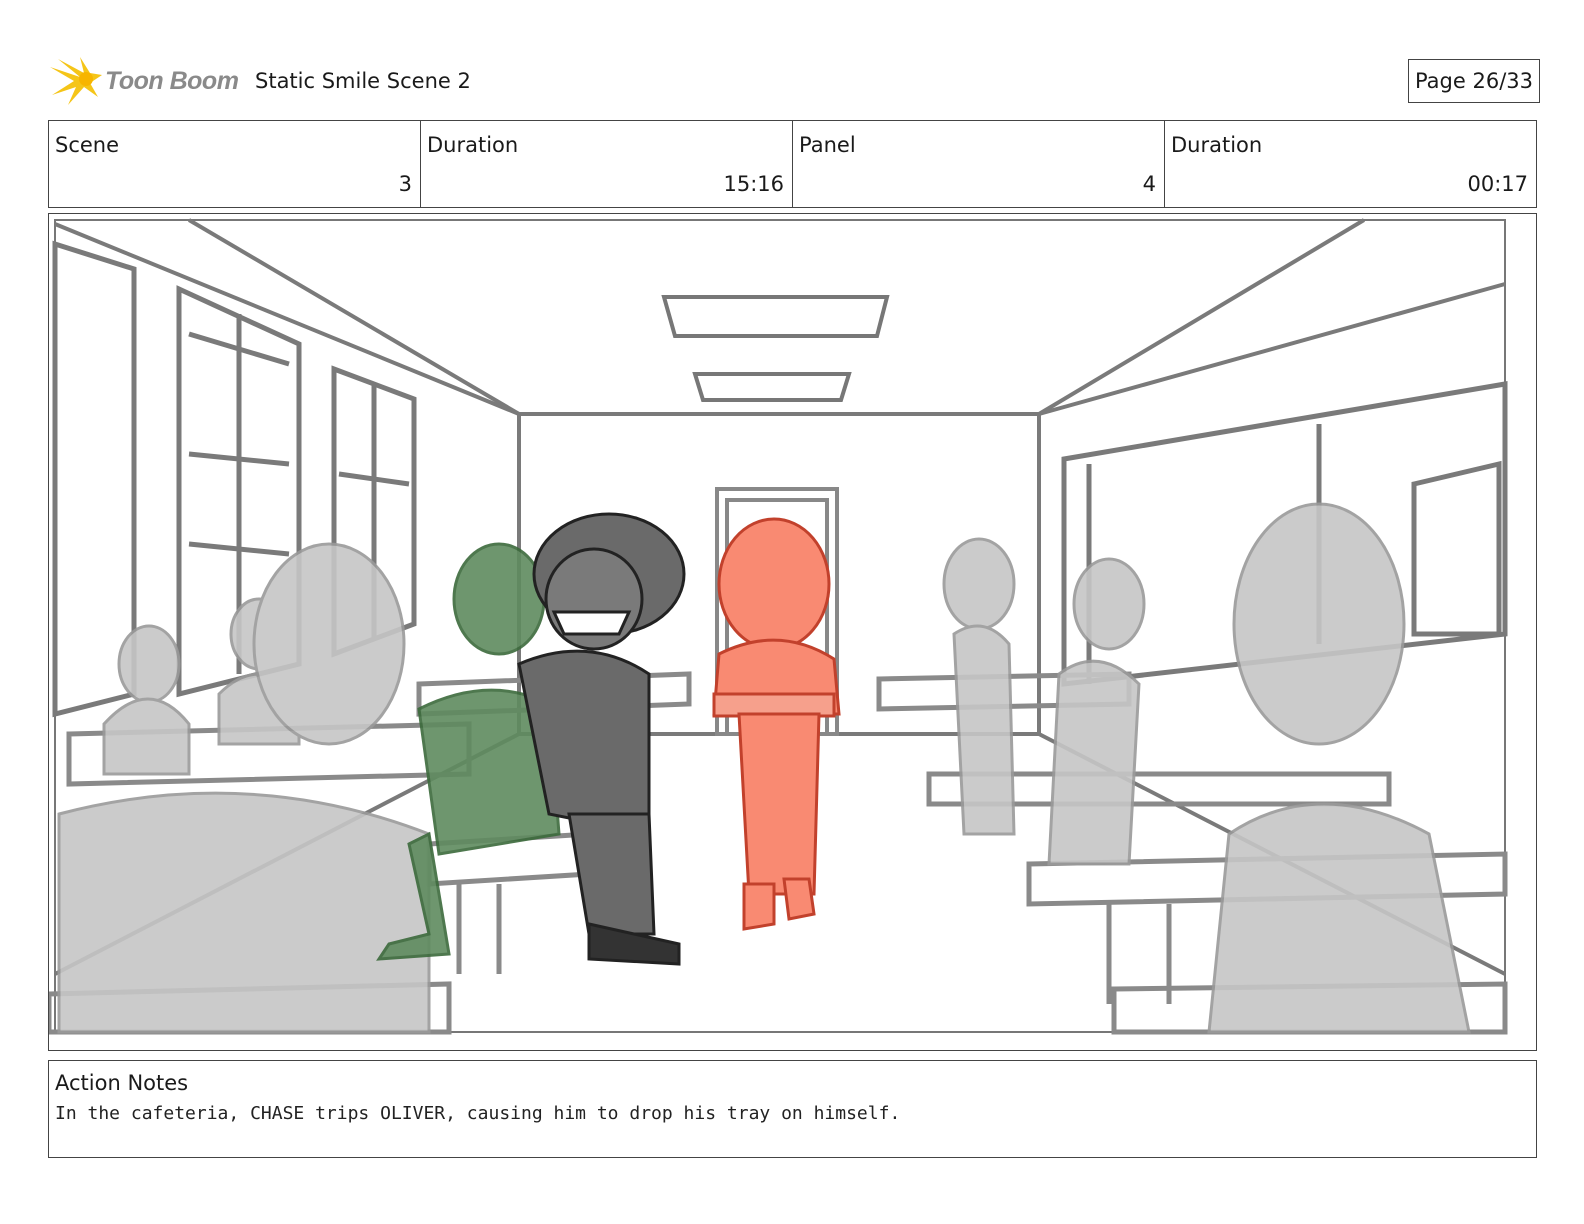 This screenshot has height=1224, width=1584. What do you see at coordinates (87, 145) in the screenshot?
I see `scene-label: Scene` at bounding box center [87, 145].